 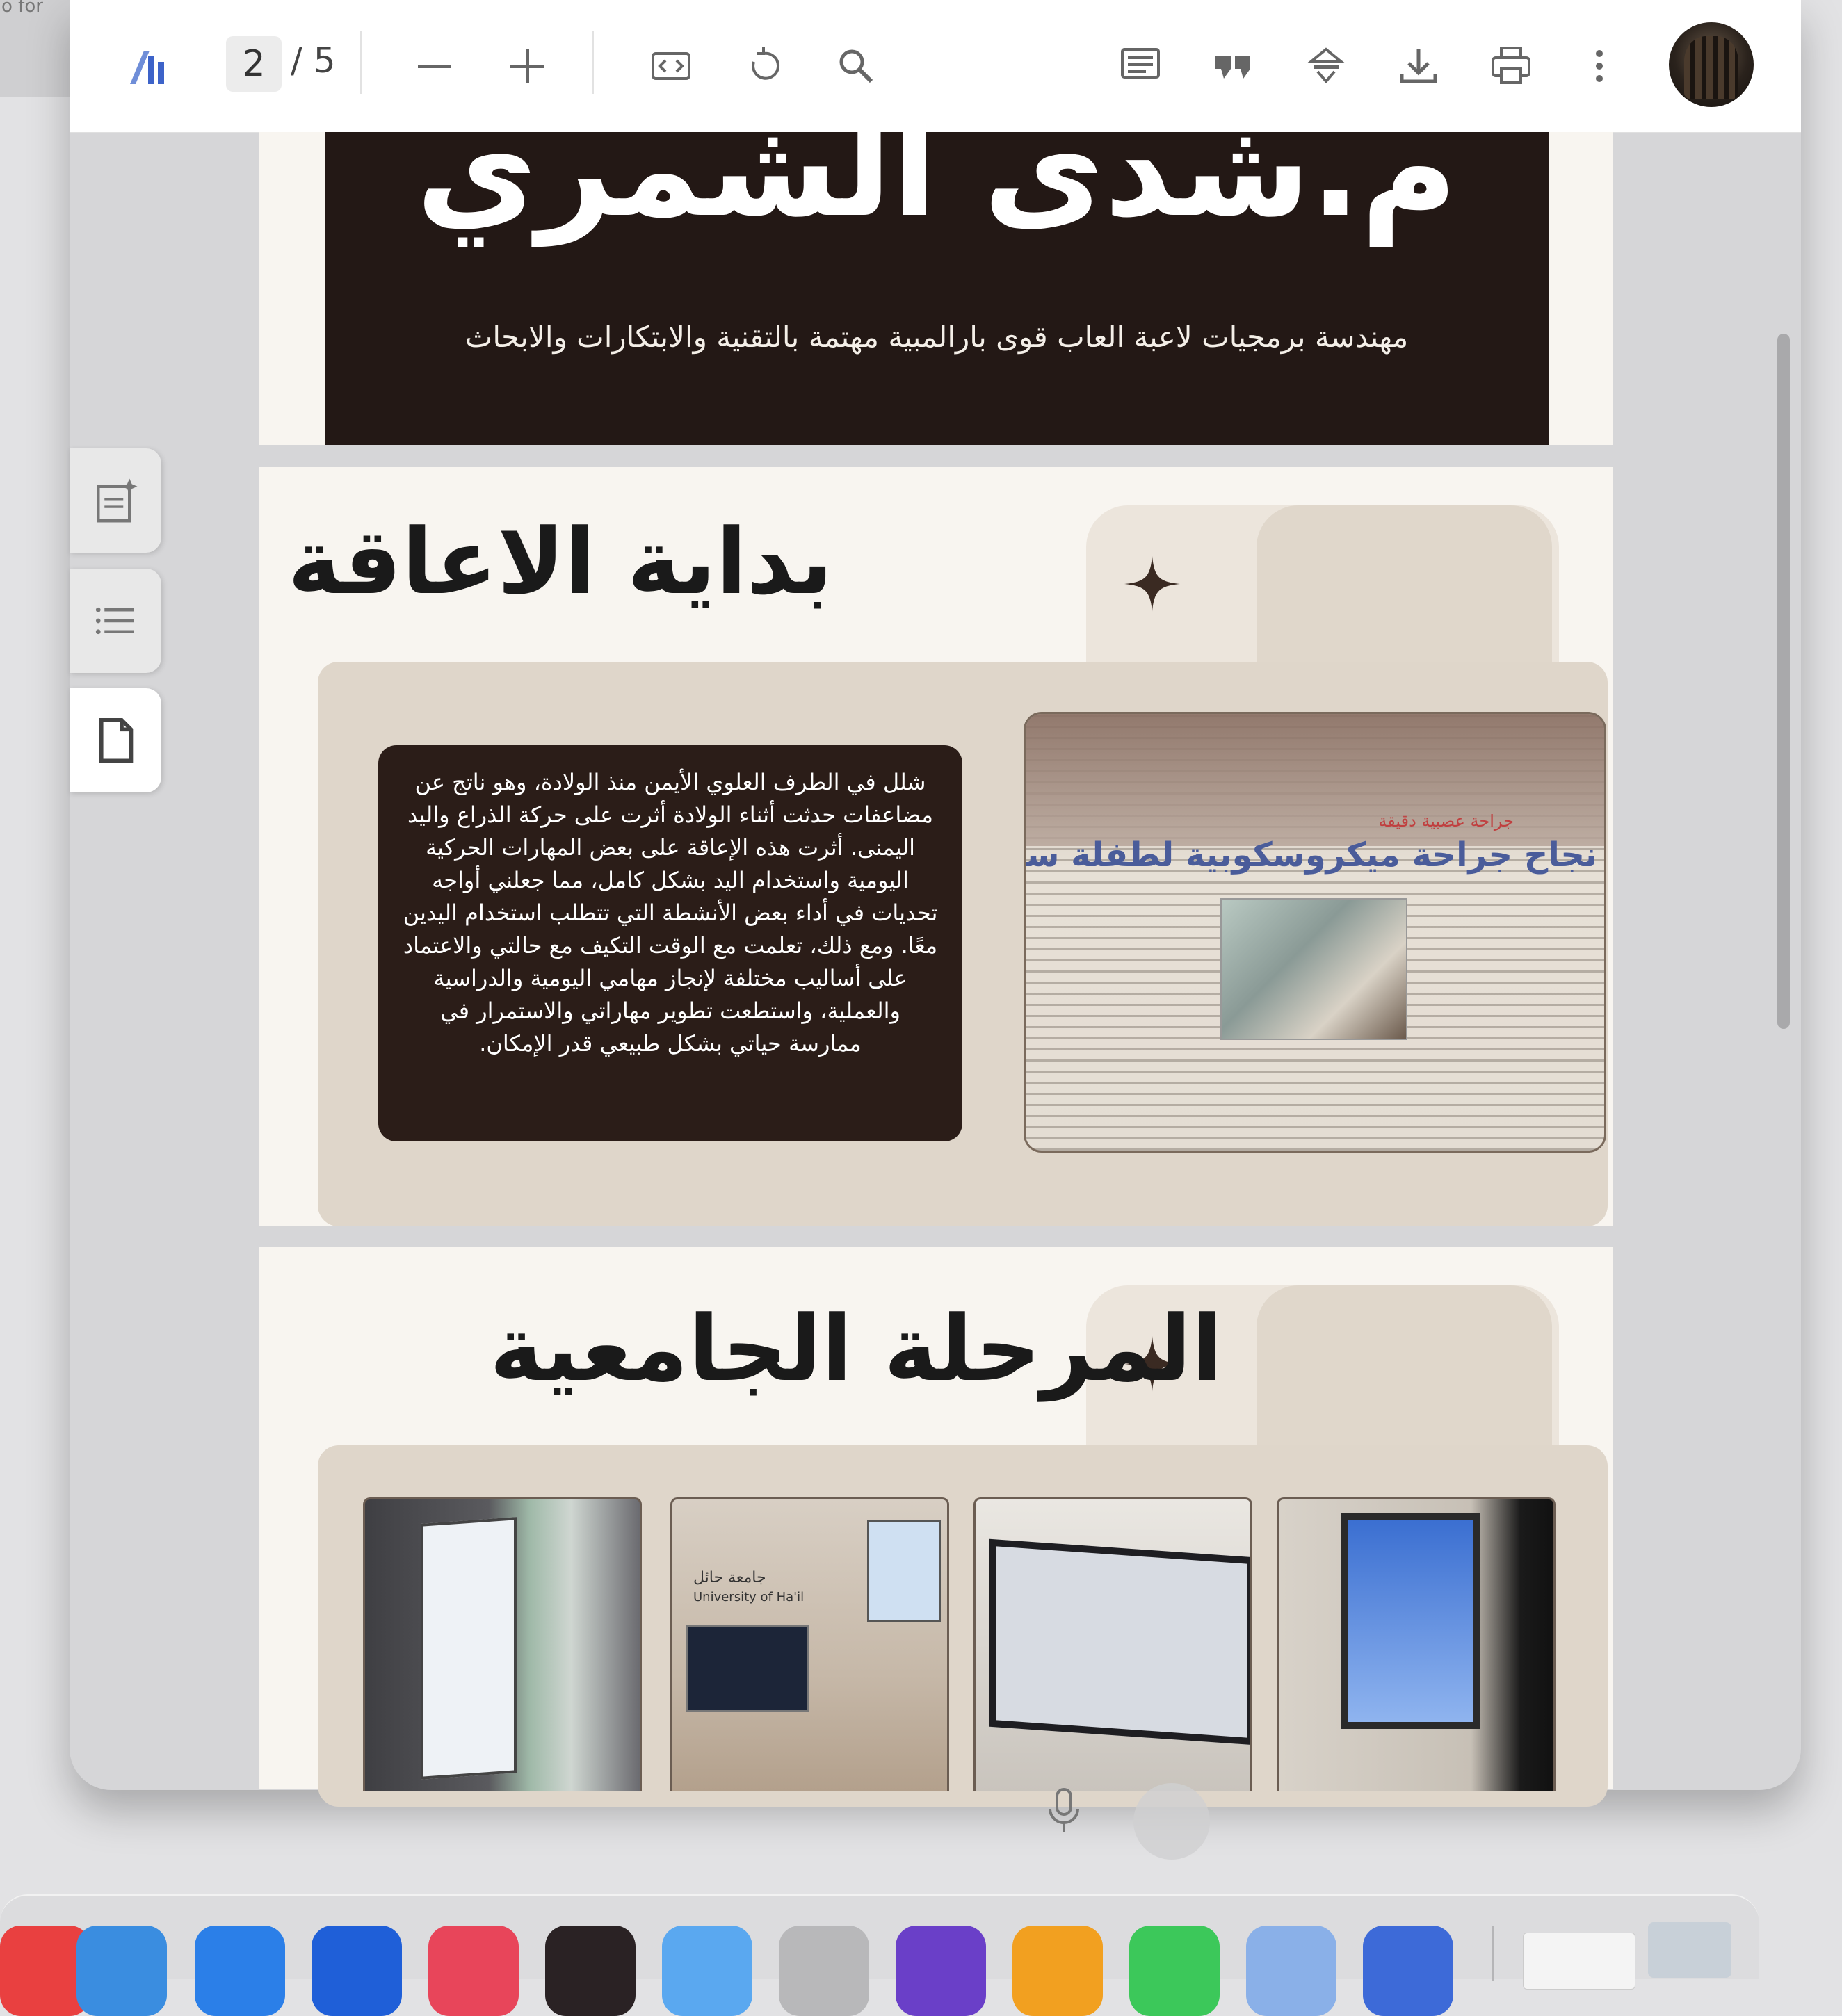 What do you see at coordinates (1311, 855) in the screenshot?
I see `newspaper-headline: نجاح جراحة ميكروسكوبية لطفلة سعودية` at bounding box center [1311, 855].